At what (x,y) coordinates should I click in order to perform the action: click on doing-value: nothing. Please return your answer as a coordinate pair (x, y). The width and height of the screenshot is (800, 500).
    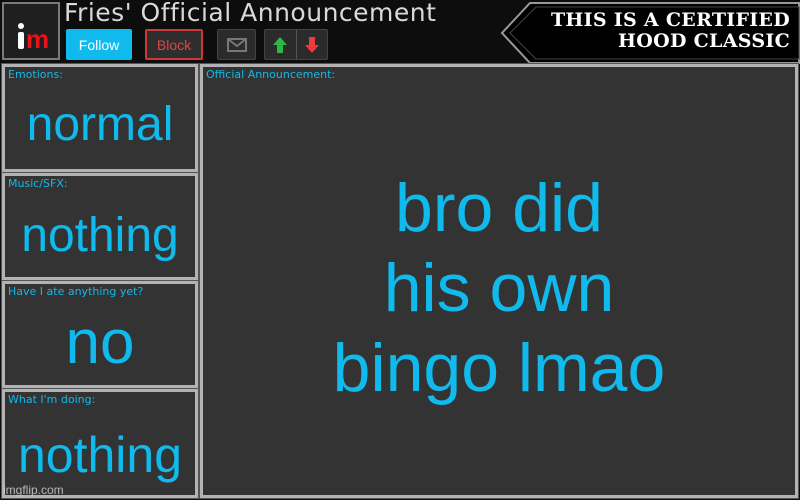
    Looking at the image, I should click on (100, 455).